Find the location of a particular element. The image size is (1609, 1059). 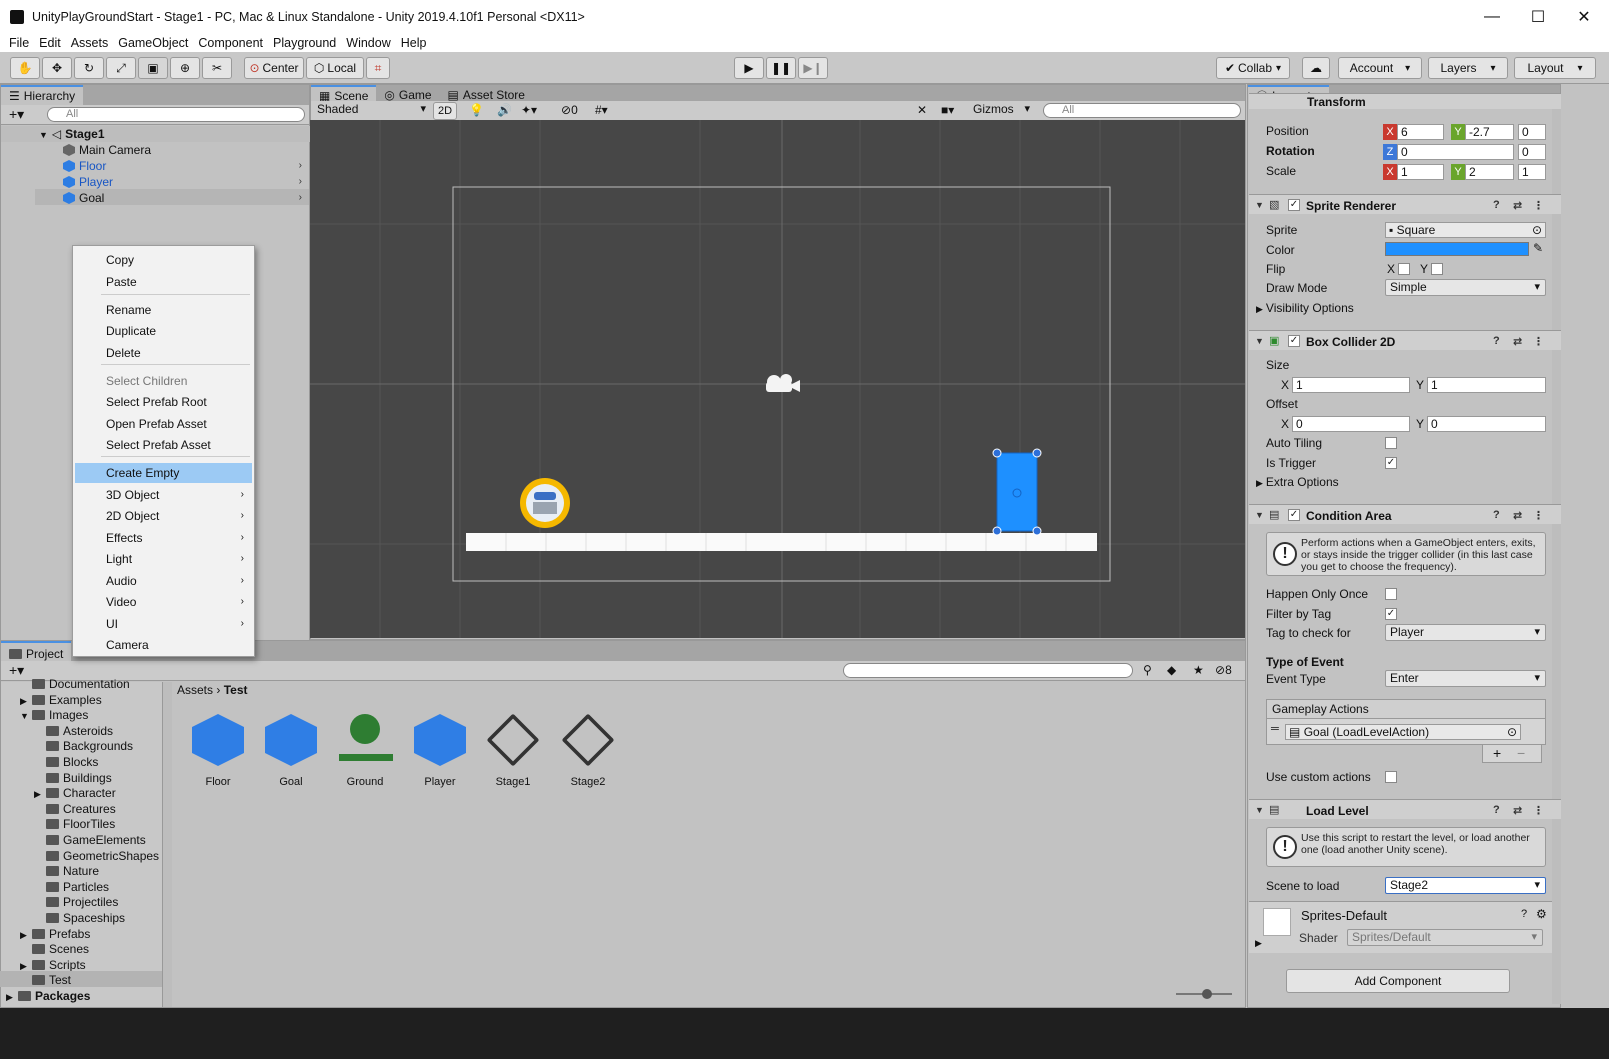

asset-item-stage2: Stage2 is located at coordinates (588, 750).